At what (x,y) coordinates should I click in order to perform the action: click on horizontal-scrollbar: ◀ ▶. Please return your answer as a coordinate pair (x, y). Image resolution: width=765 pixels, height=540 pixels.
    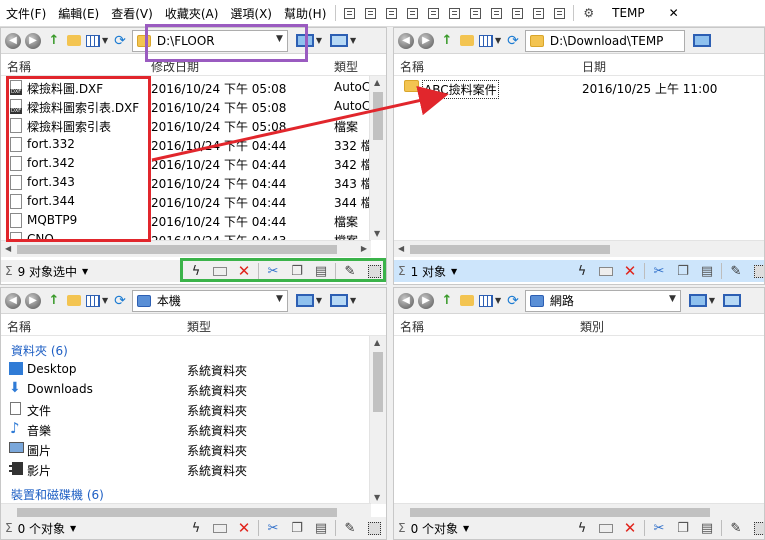
    Looking at the image, I should click on (186, 248).